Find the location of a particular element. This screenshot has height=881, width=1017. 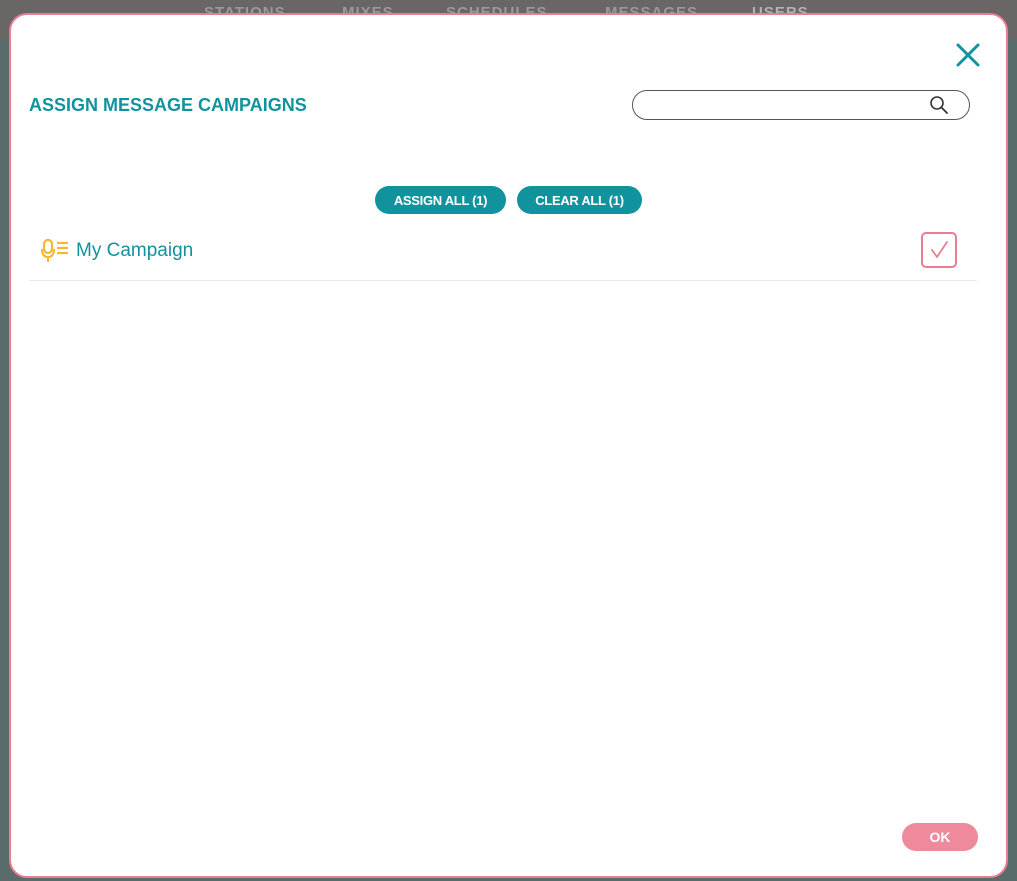

dialog-title: ASSIGN MESSAGE CAMPAIGNS is located at coordinates (168, 105).